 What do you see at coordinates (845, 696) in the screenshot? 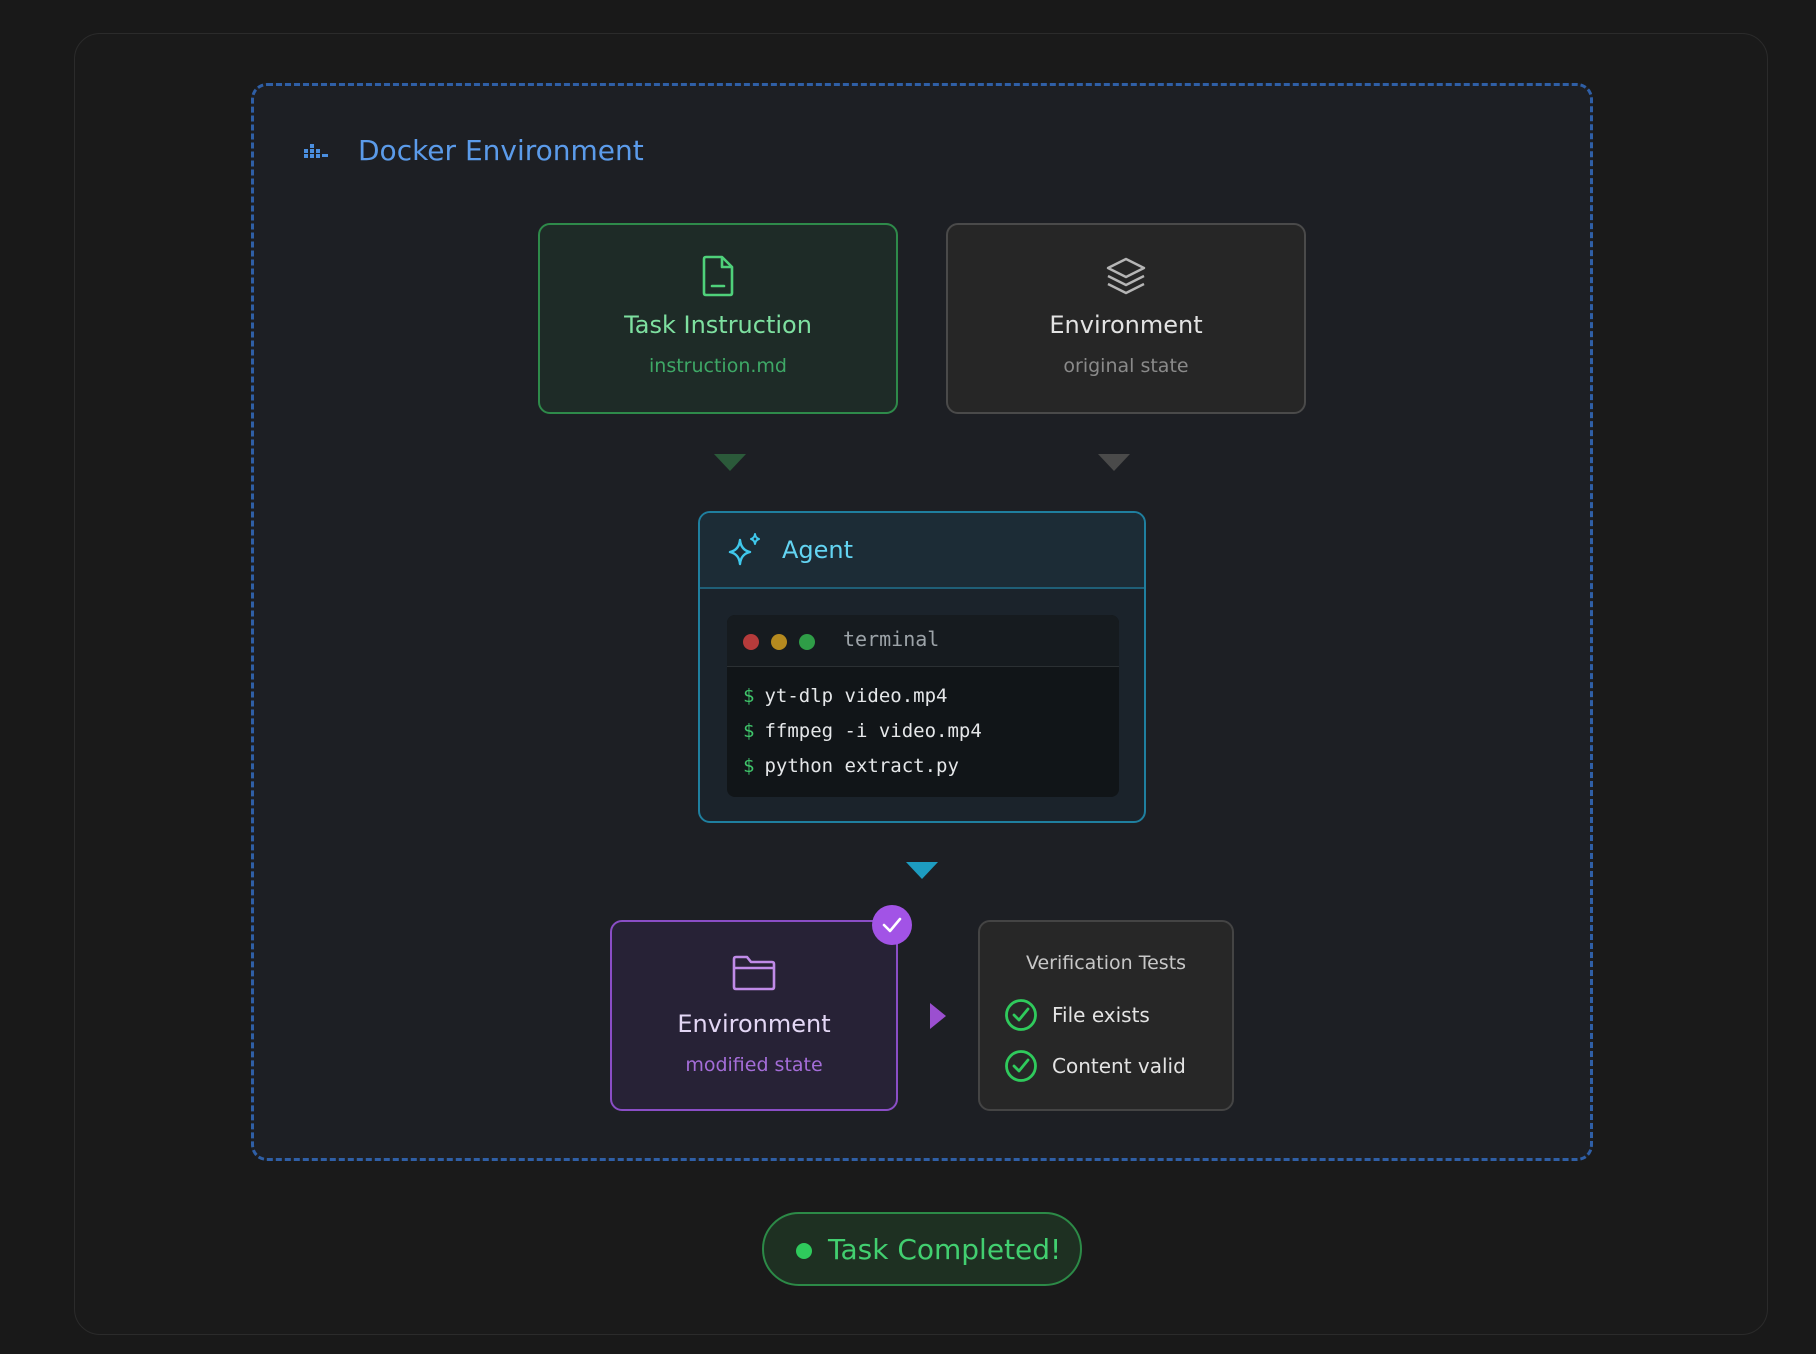
I see `terminal-command: $ yt-dlp video.mp4` at bounding box center [845, 696].